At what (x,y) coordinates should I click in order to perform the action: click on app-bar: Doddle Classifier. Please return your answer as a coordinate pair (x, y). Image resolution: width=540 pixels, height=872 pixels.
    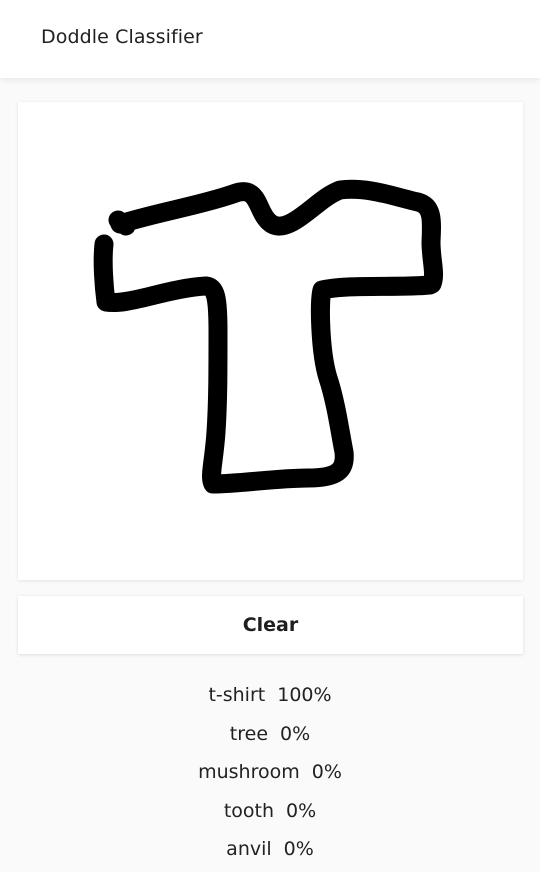
    Looking at the image, I should click on (270, 39).